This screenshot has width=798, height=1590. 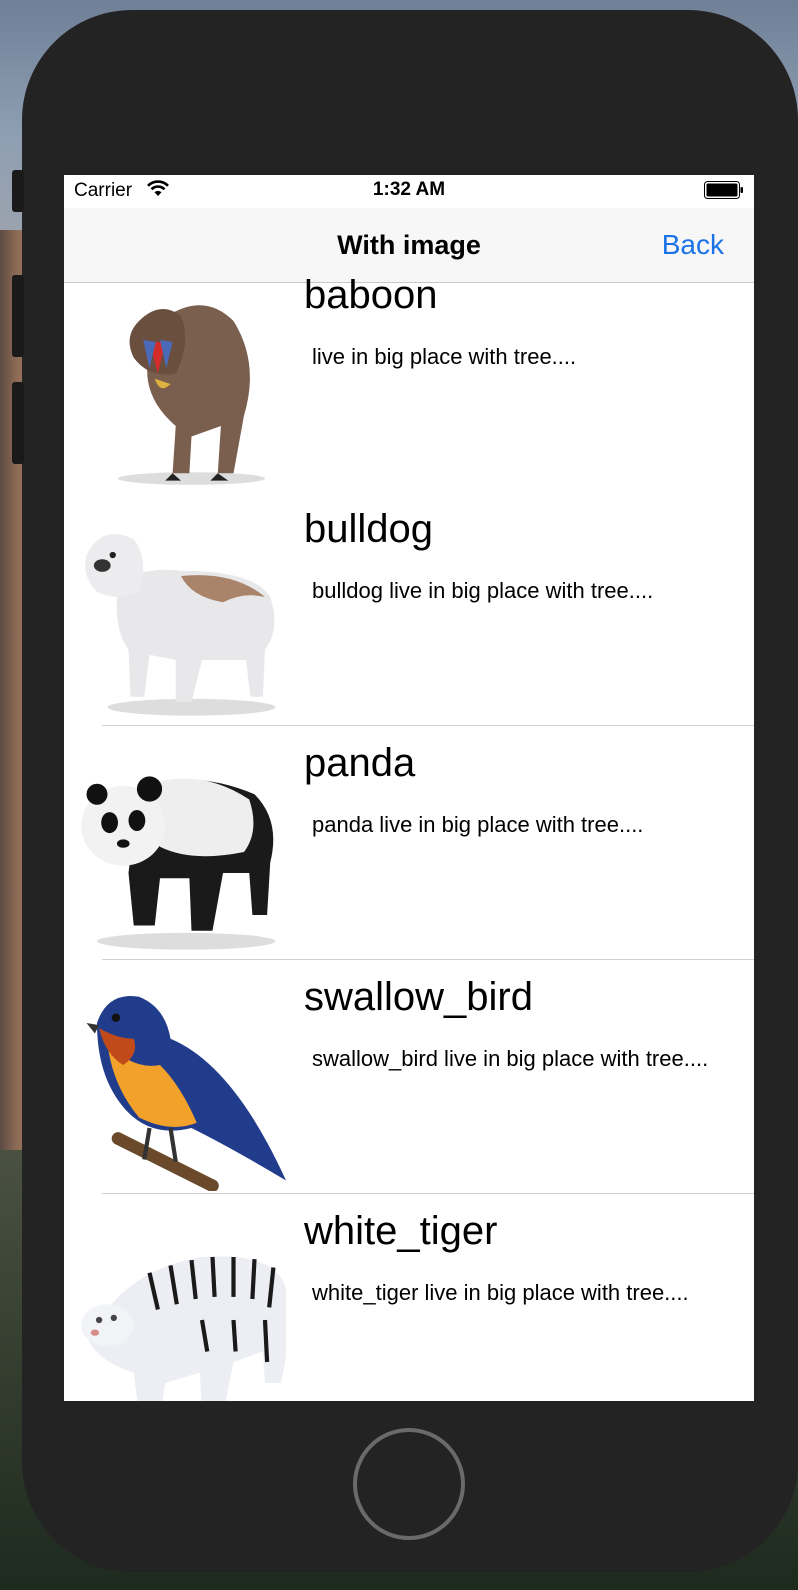 What do you see at coordinates (191, 395) in the screenshot?
I see `baboon-image` at bounding box center [191, 395].